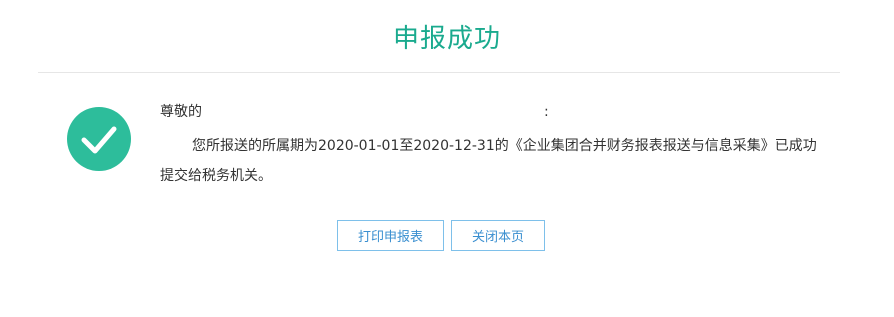  I want to click on greeting-colon: :, so click(546, 112).